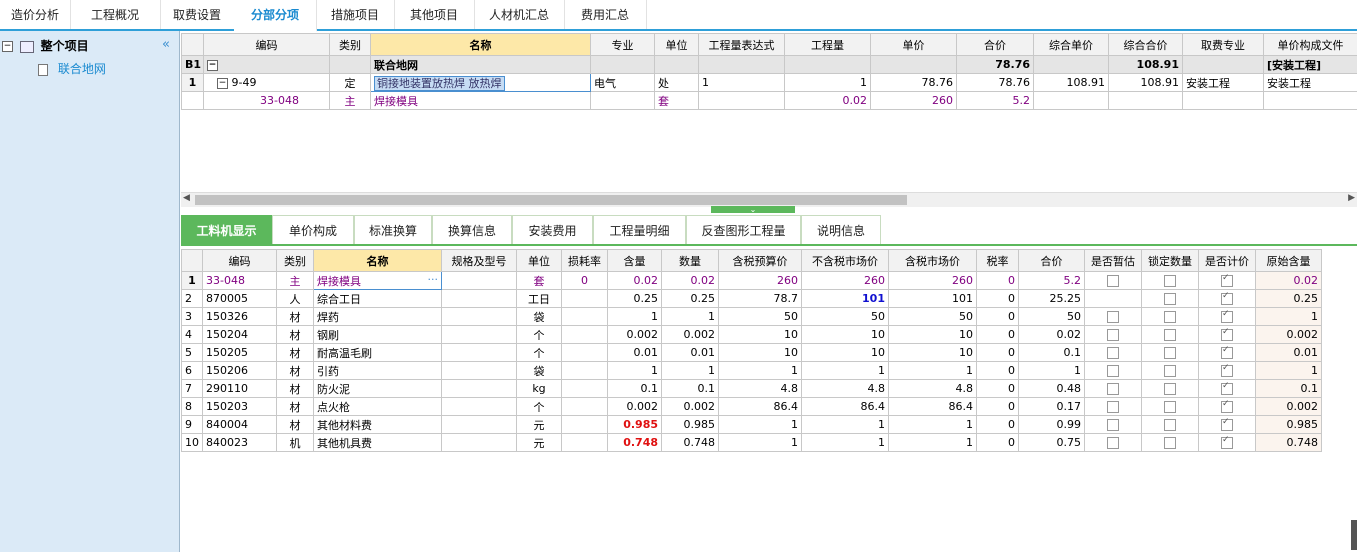  What do you see at coordinates (997, 260) in the screenshot?
I see `header-cell: 税率` at bounding box center [997, 260].